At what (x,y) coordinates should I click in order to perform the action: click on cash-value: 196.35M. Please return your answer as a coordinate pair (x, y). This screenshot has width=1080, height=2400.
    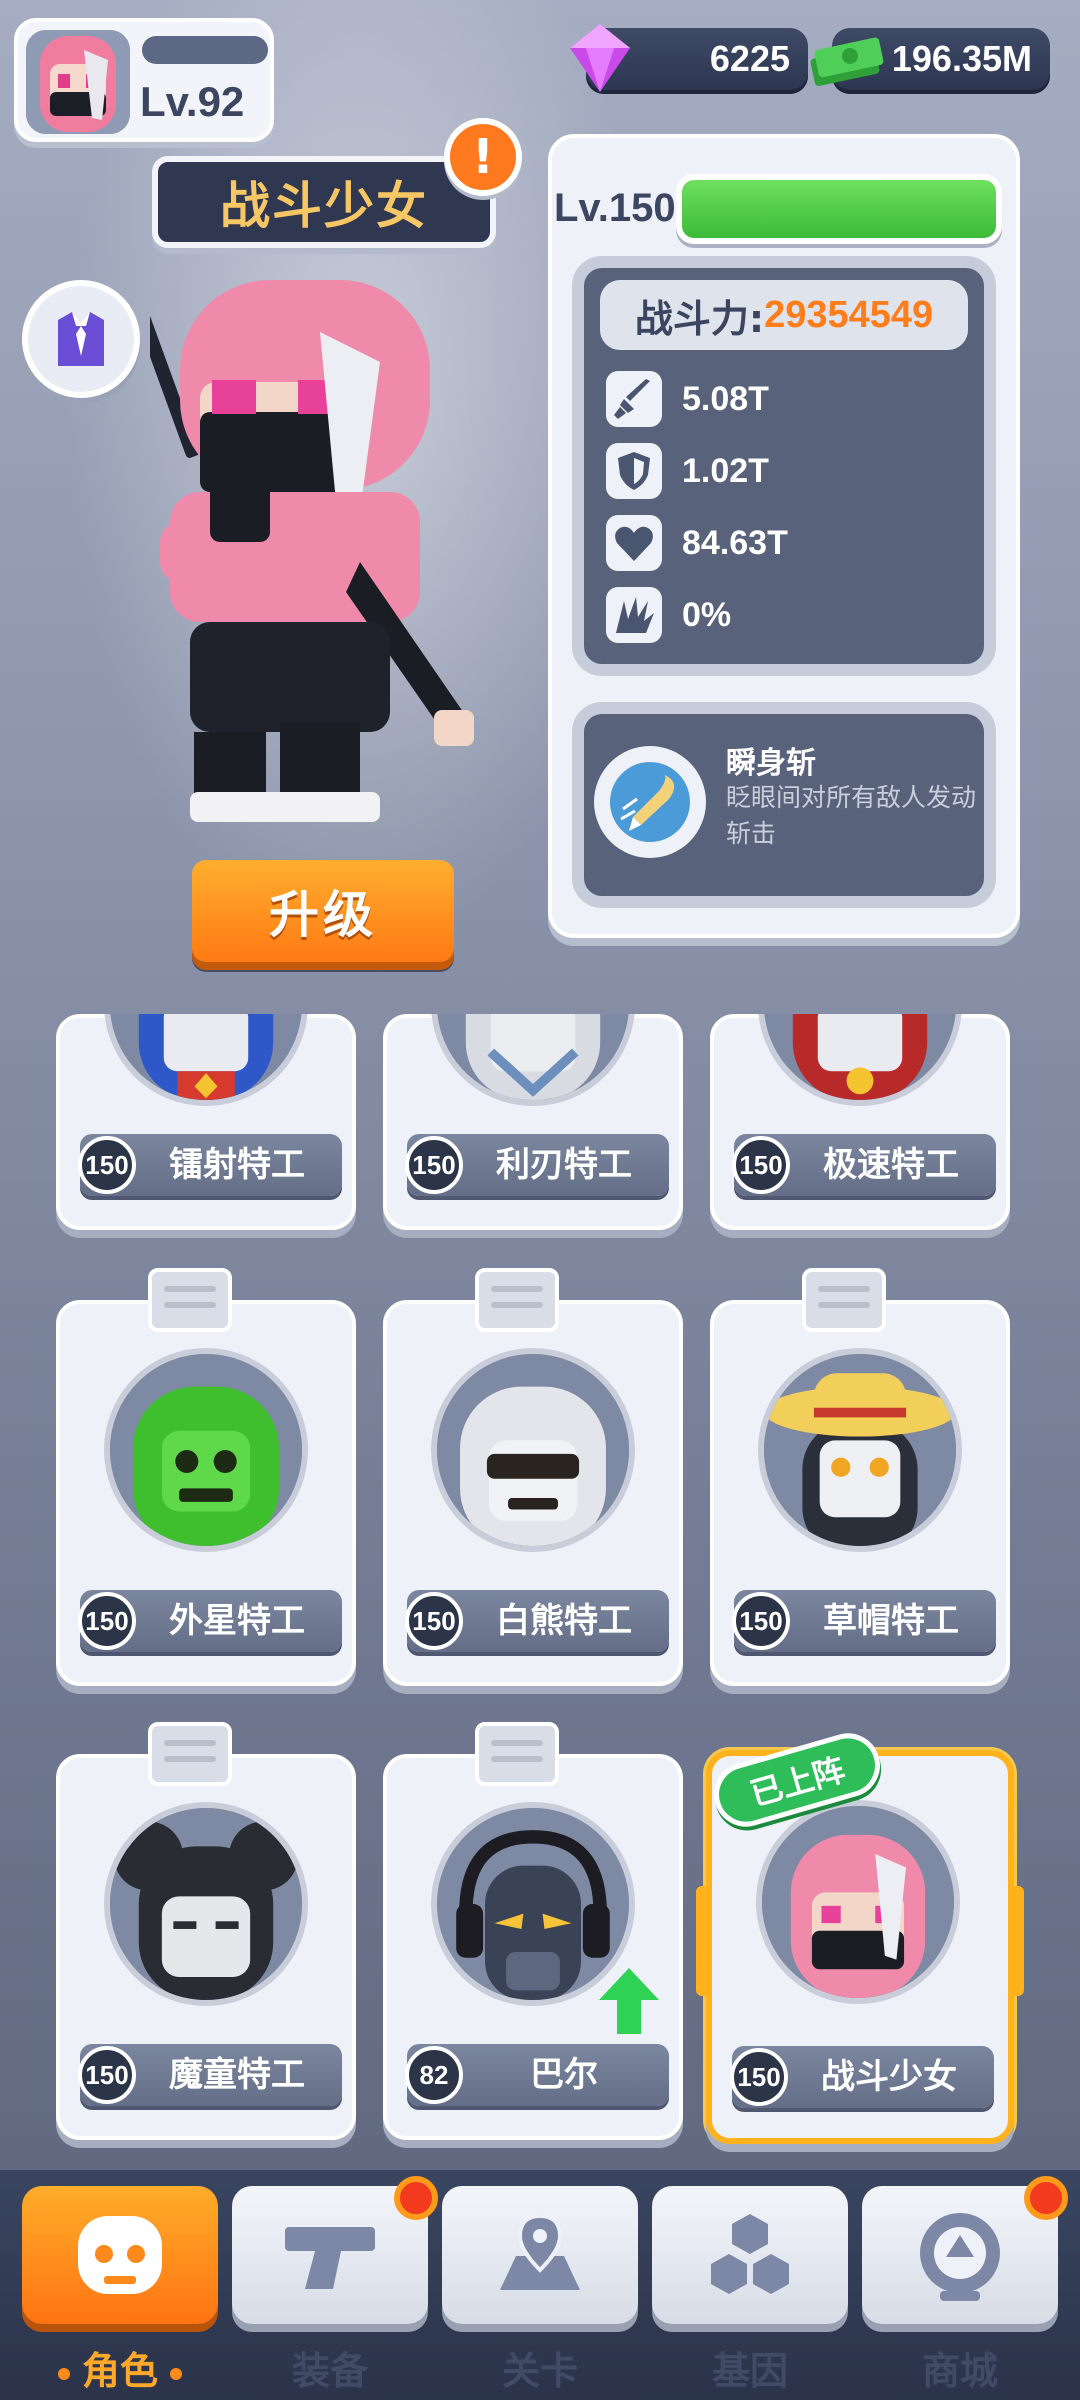
    Looking at the image, I should click on (961, 58).